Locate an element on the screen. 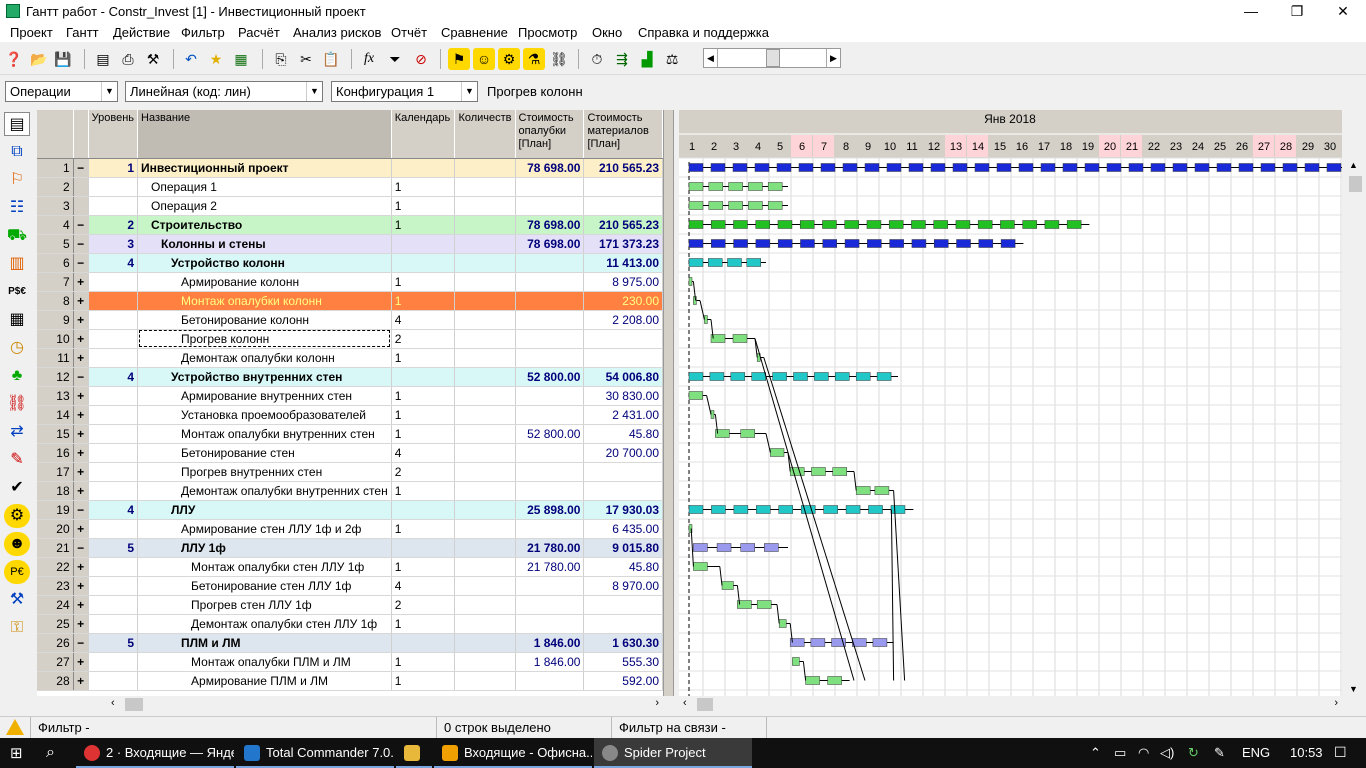 Image resolution: width=1366 pixels, height=768 pixels. menu-gantt: Гантт is located at coordinates (82, 32).